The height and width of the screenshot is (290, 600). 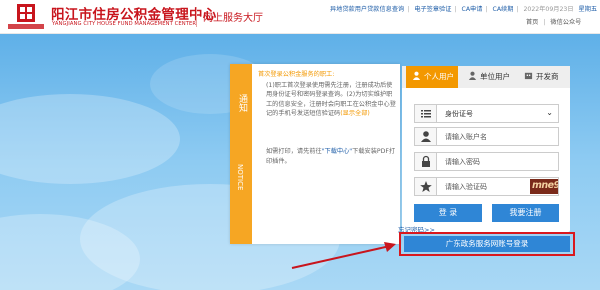 I want to click on notice-tab: 通知 NOTICE, so click(x=241, y=154).